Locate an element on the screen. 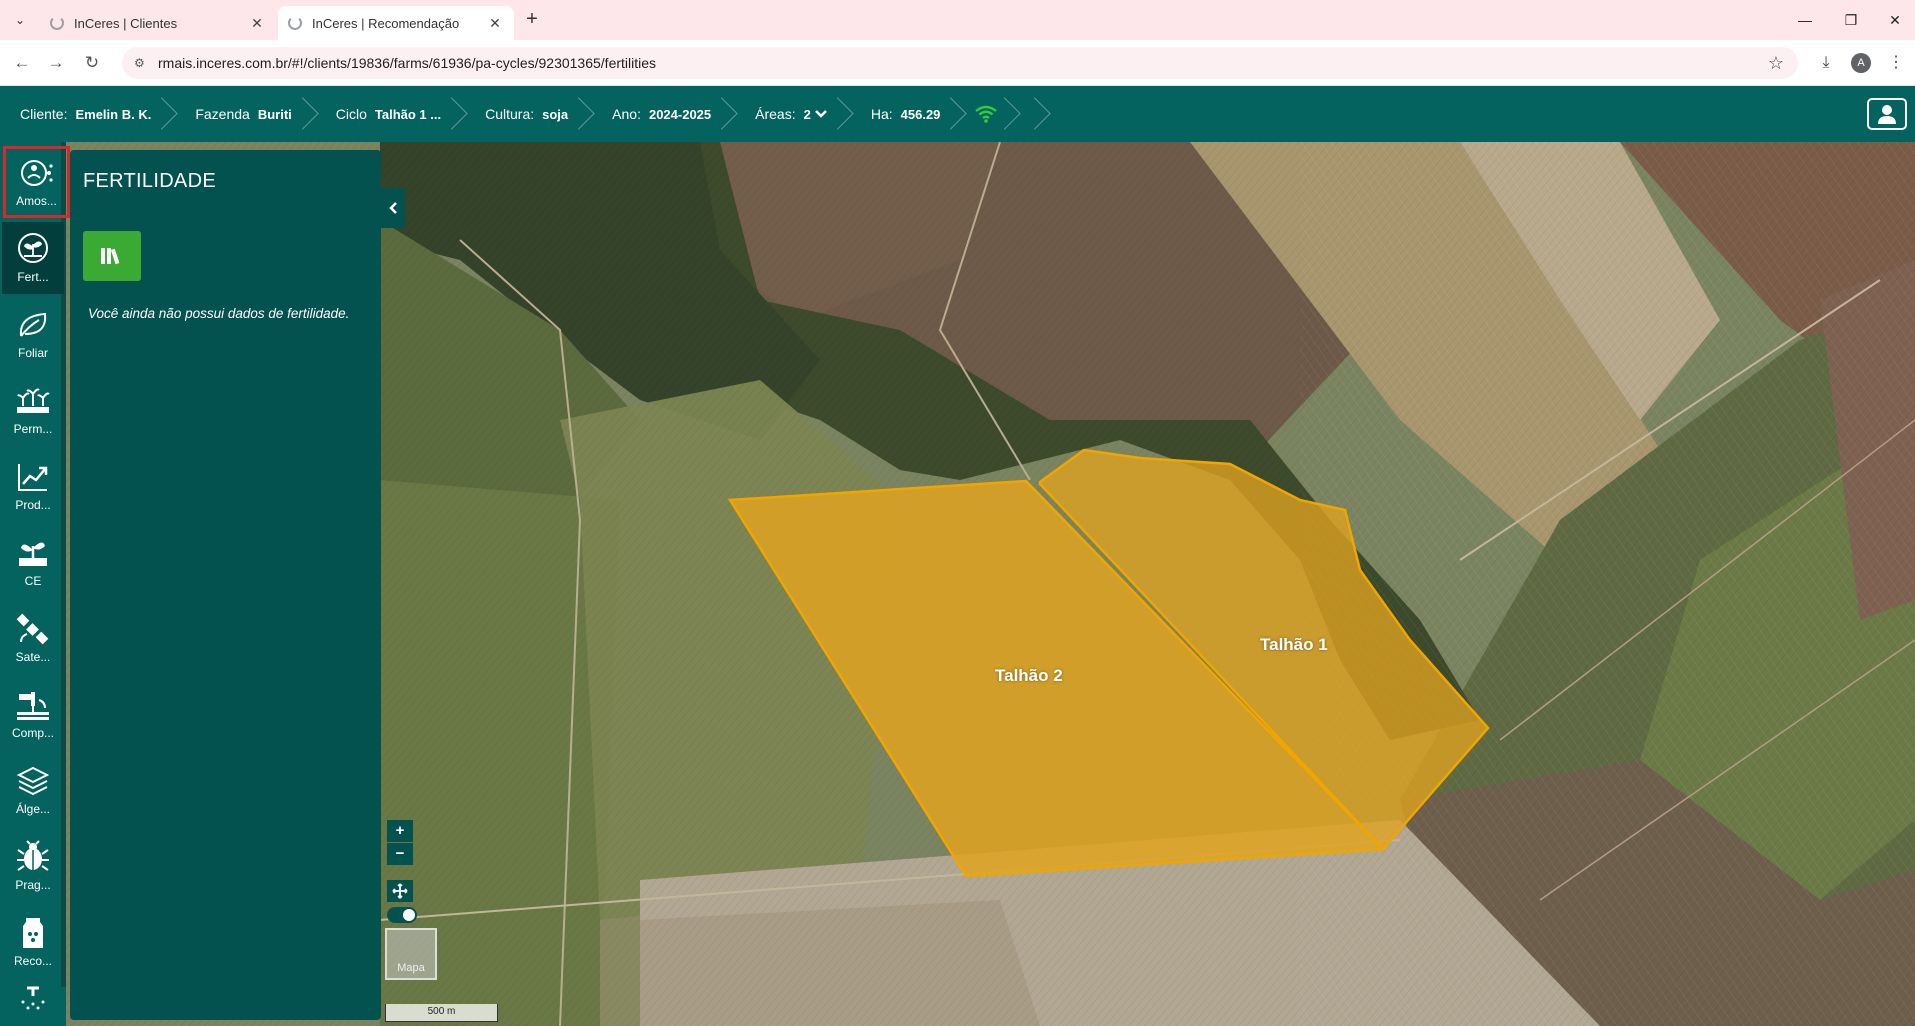  browser-tab-clientes: InCeres | Clientes ✕ is located at coordinates (158, 23).